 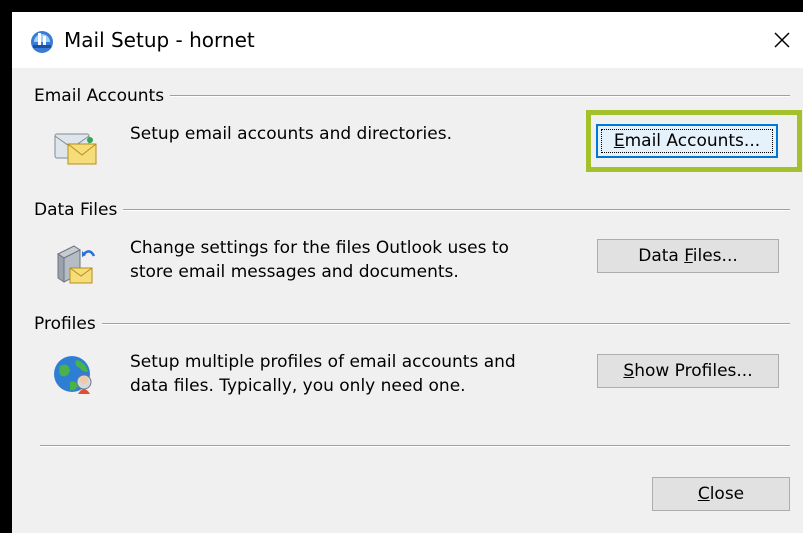 I want to click on close-button: Close, so click(x=721, y=494).